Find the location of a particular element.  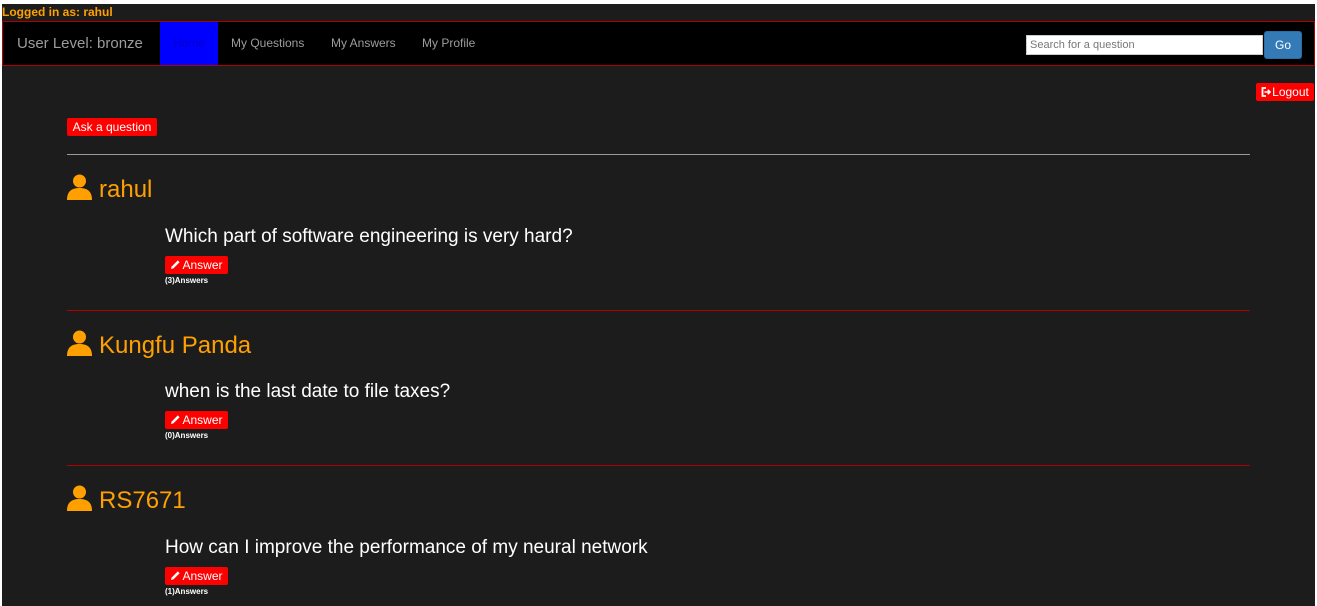

nav-my-profile: My Profile is located at coordinates (448, 43).